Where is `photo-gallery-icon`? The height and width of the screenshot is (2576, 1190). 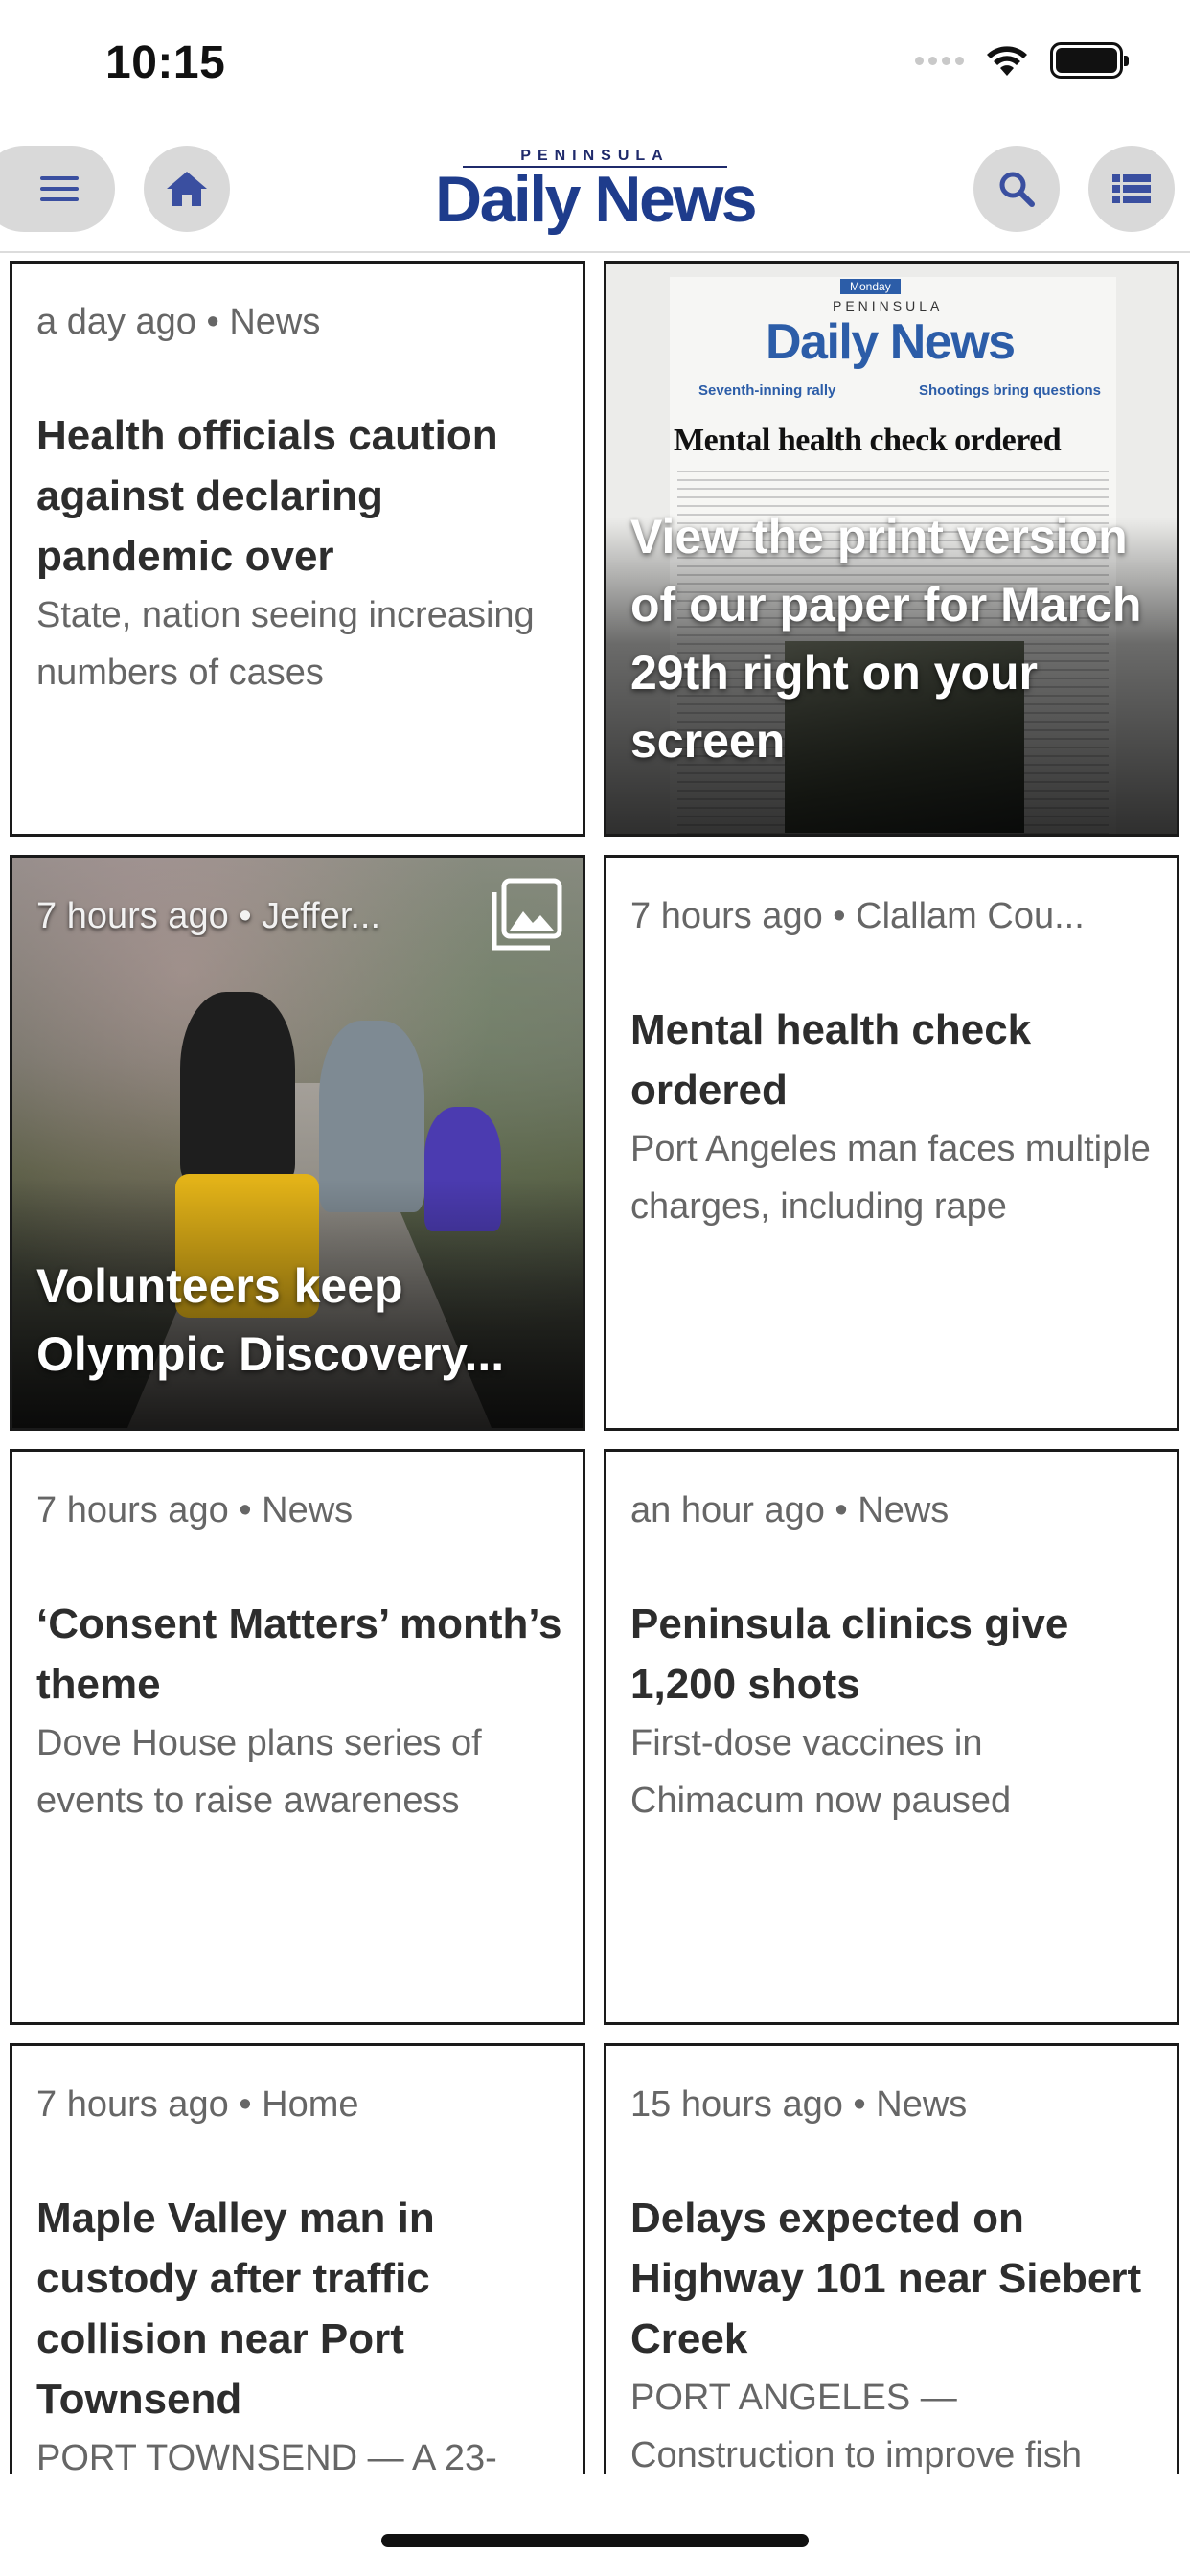
photo-gallery-icon is located at coordinates (527, 914).